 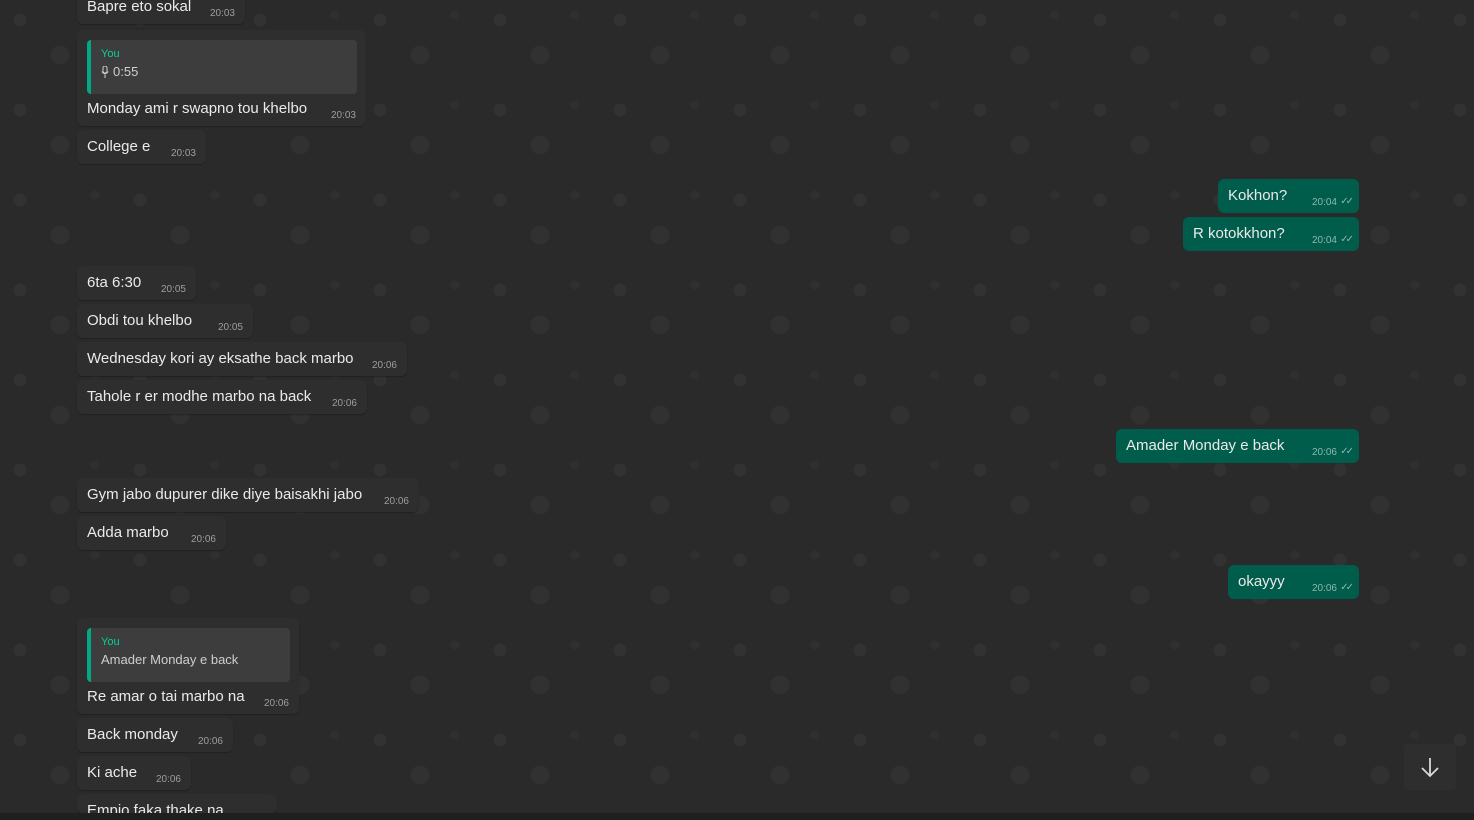 I want to click on outgoing-message: Kokhon? 20:04 ✓✓, so click(x=1288, y=196).